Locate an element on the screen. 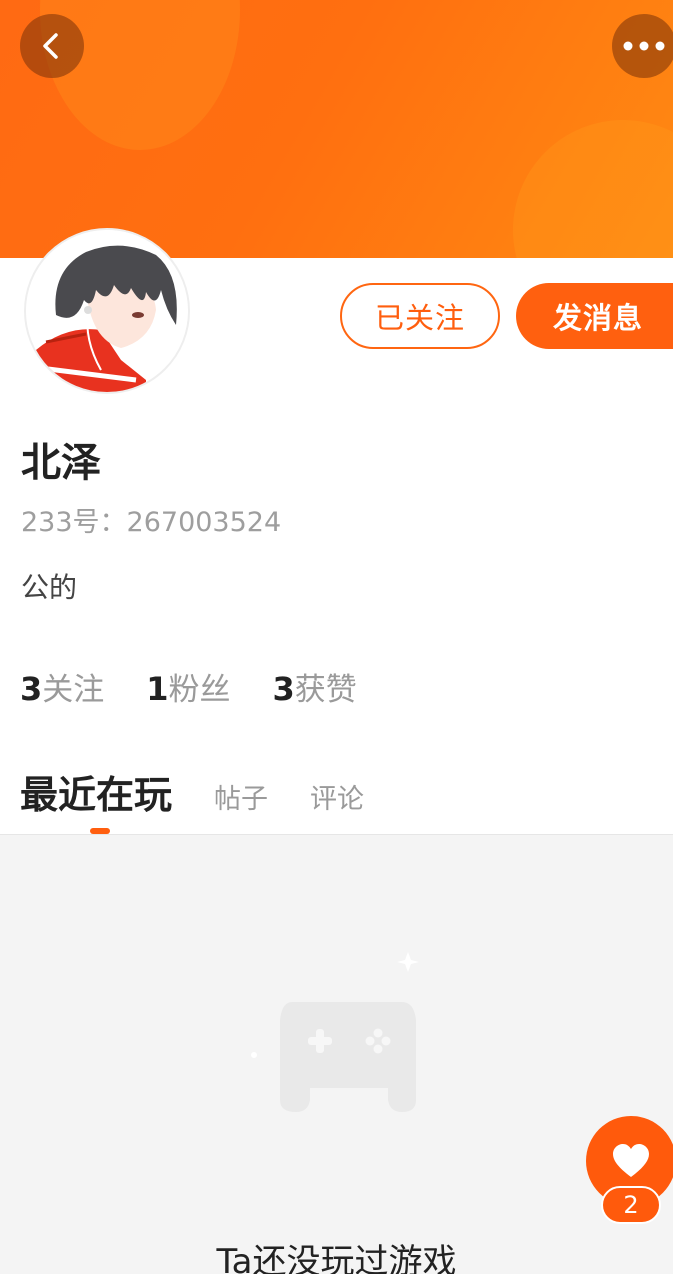 This screenshot has height=1274, width=673. stat-following: 3 关注 is located at coordinates (62, 686).